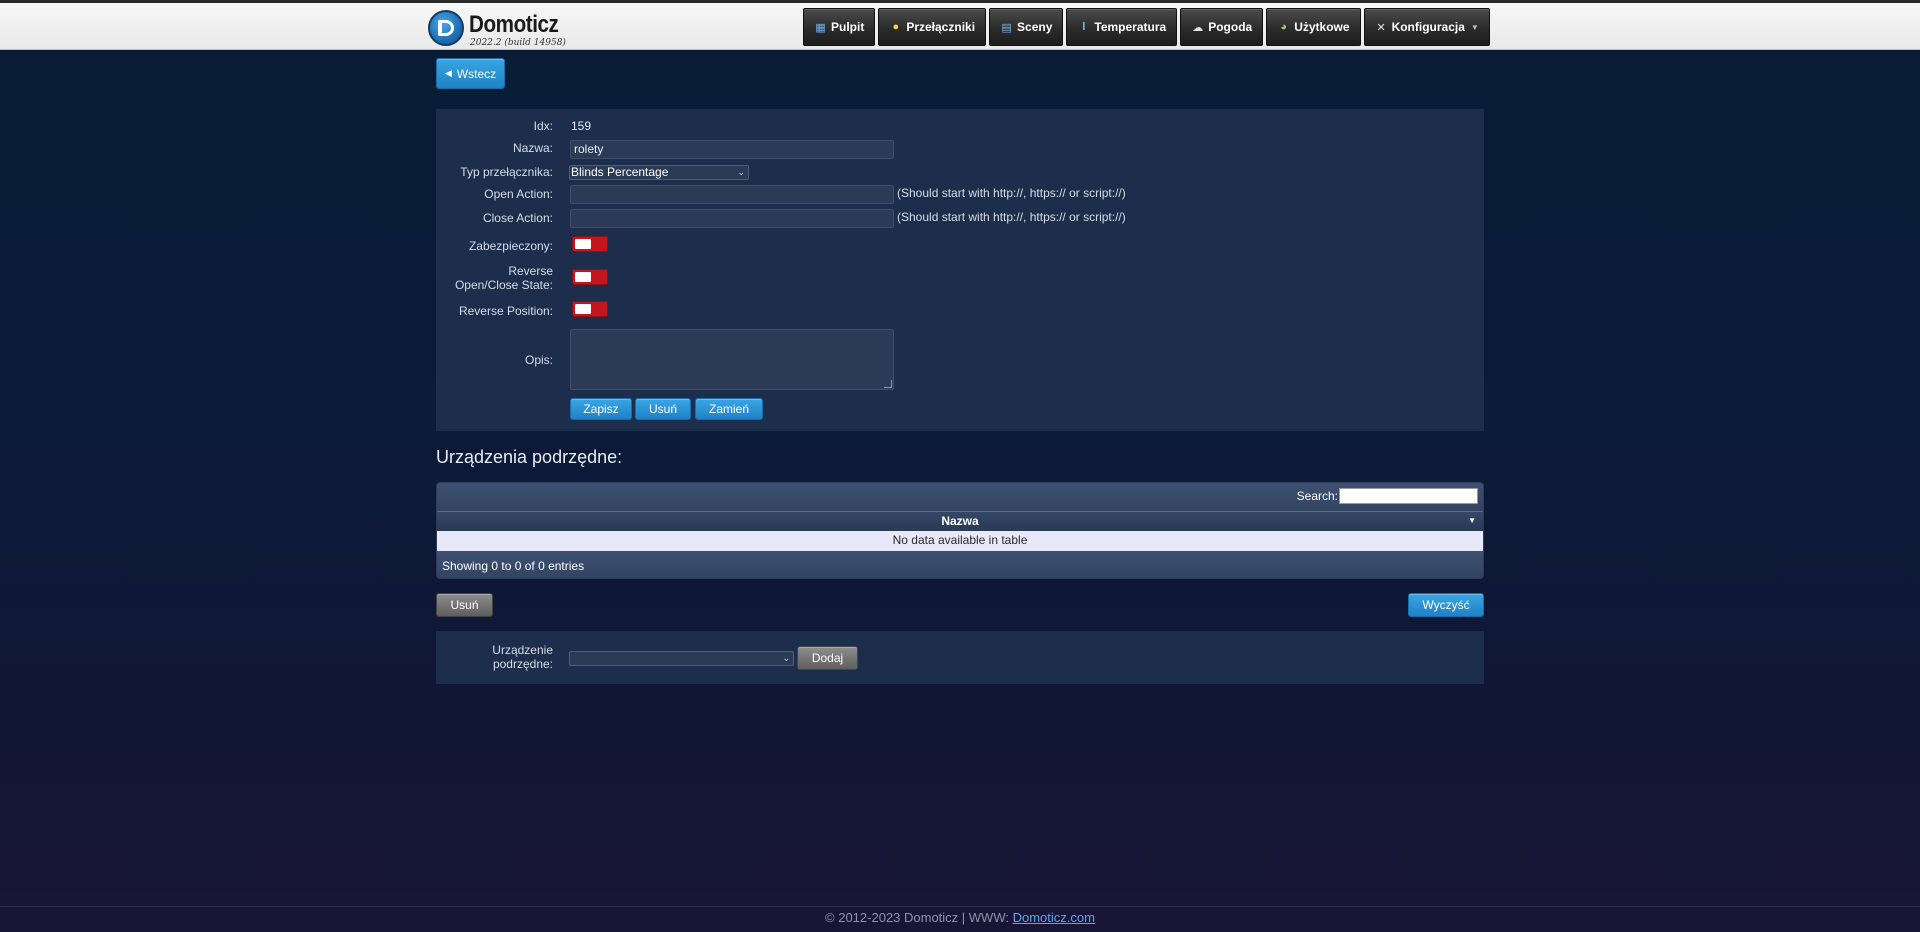 The width and height of the screenshot is (1920, 932). I want to click on thermometer-icon: ǀ, so click(1084, 27).